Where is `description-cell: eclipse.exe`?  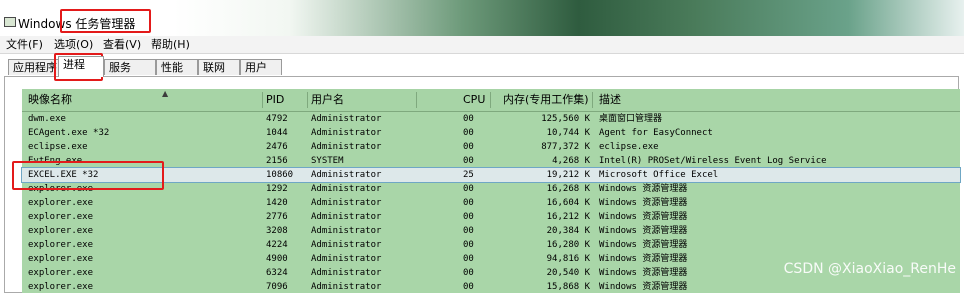
description-cell: eclipse.exe is located at coordinates (629, 147).